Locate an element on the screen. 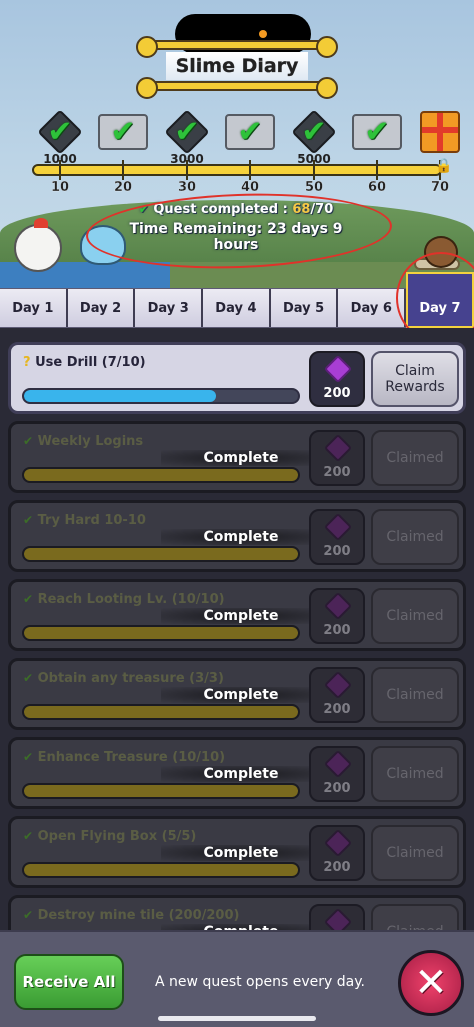 The width and height of the screenshot is (474, 1027). quest-title-row: ✔ Obtain any treasure (3/3) is located at coordinates (123, 678).